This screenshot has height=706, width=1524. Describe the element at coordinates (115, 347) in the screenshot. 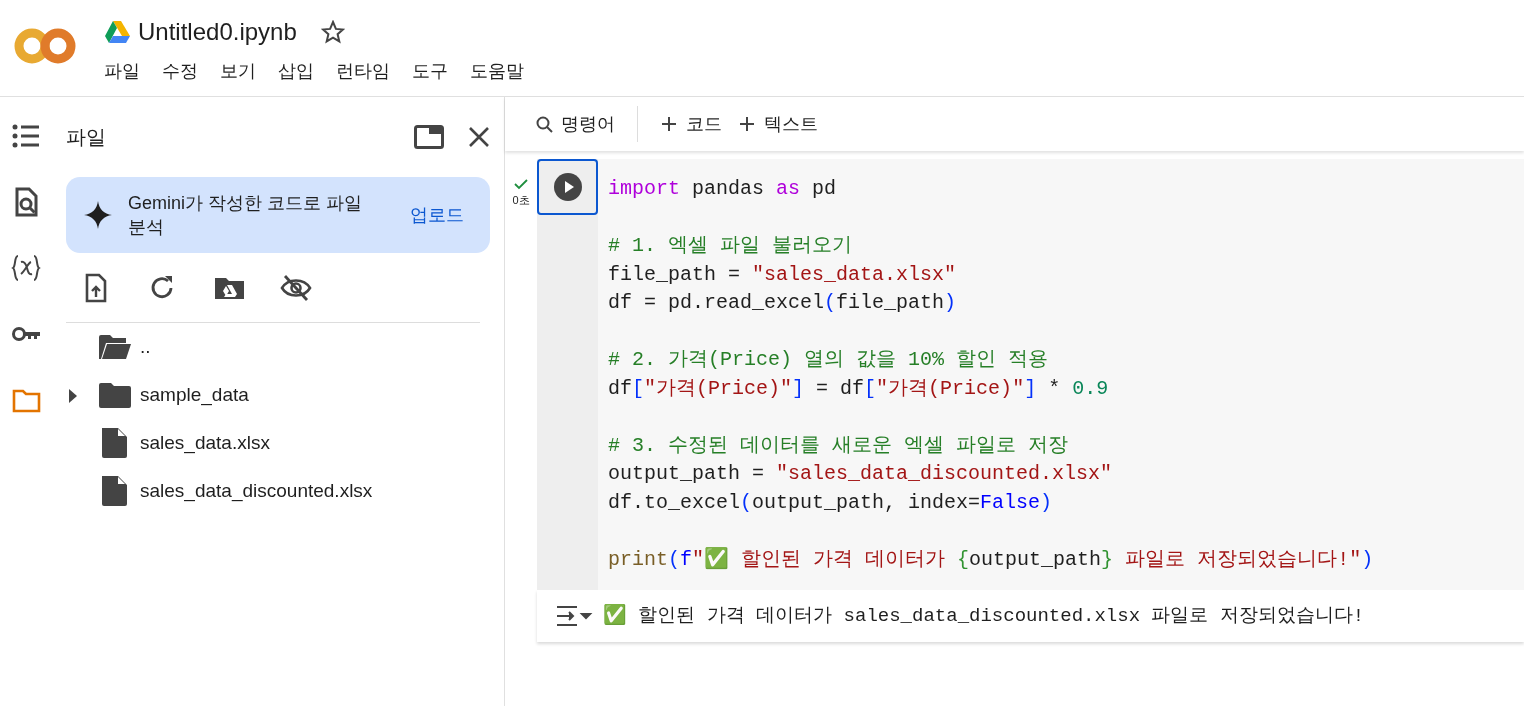

I see `open-folder-icon` at that location.